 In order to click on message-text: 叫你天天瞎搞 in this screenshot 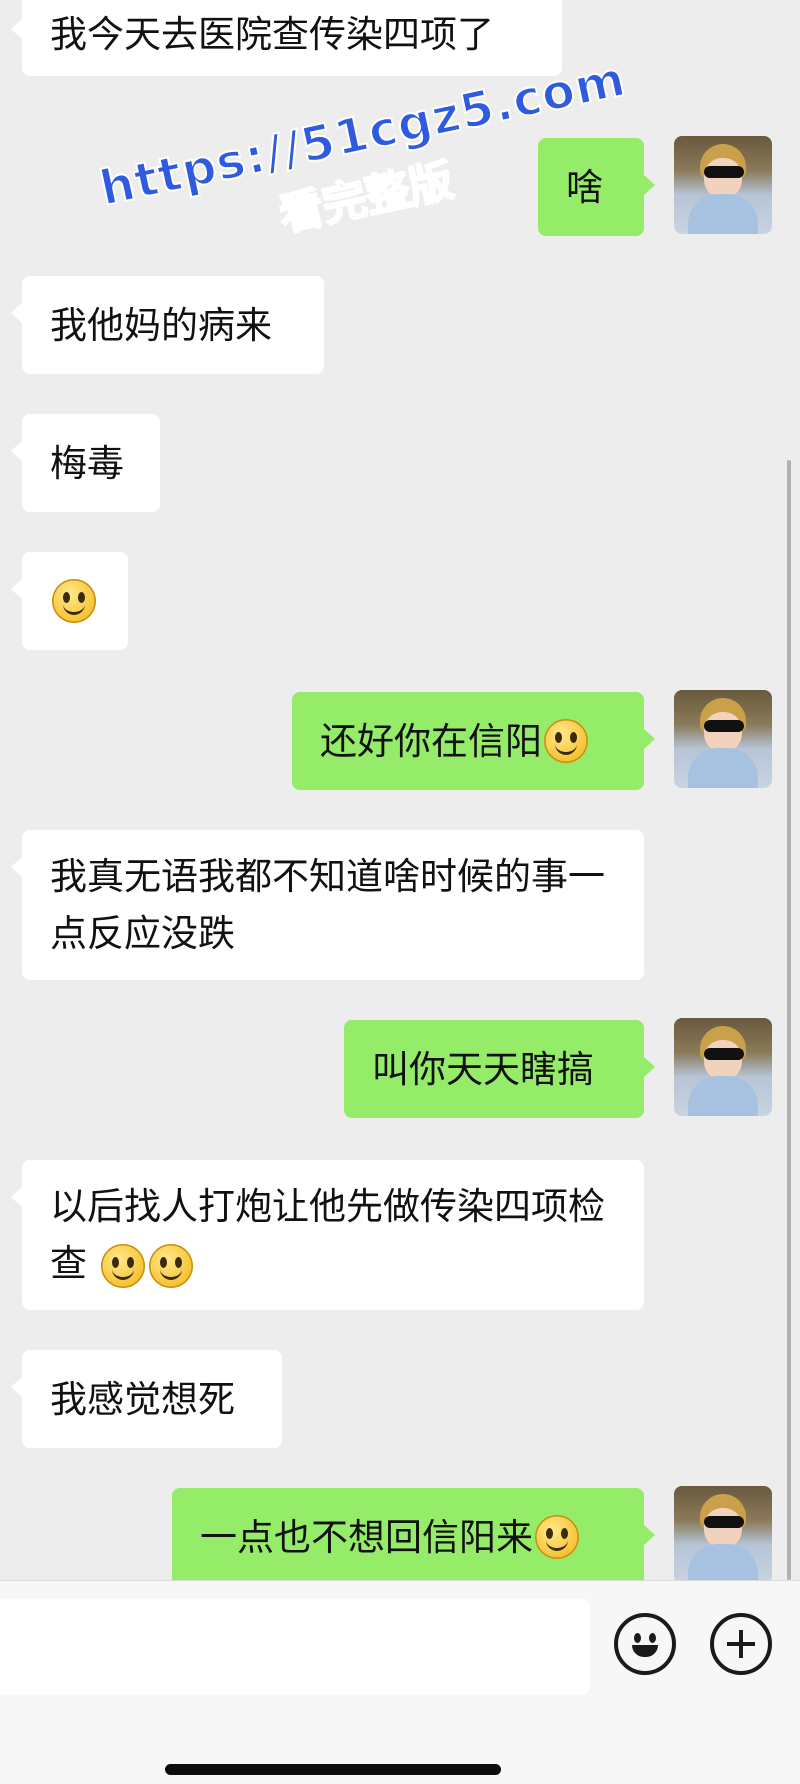, I will do `click(483, 1069)`.